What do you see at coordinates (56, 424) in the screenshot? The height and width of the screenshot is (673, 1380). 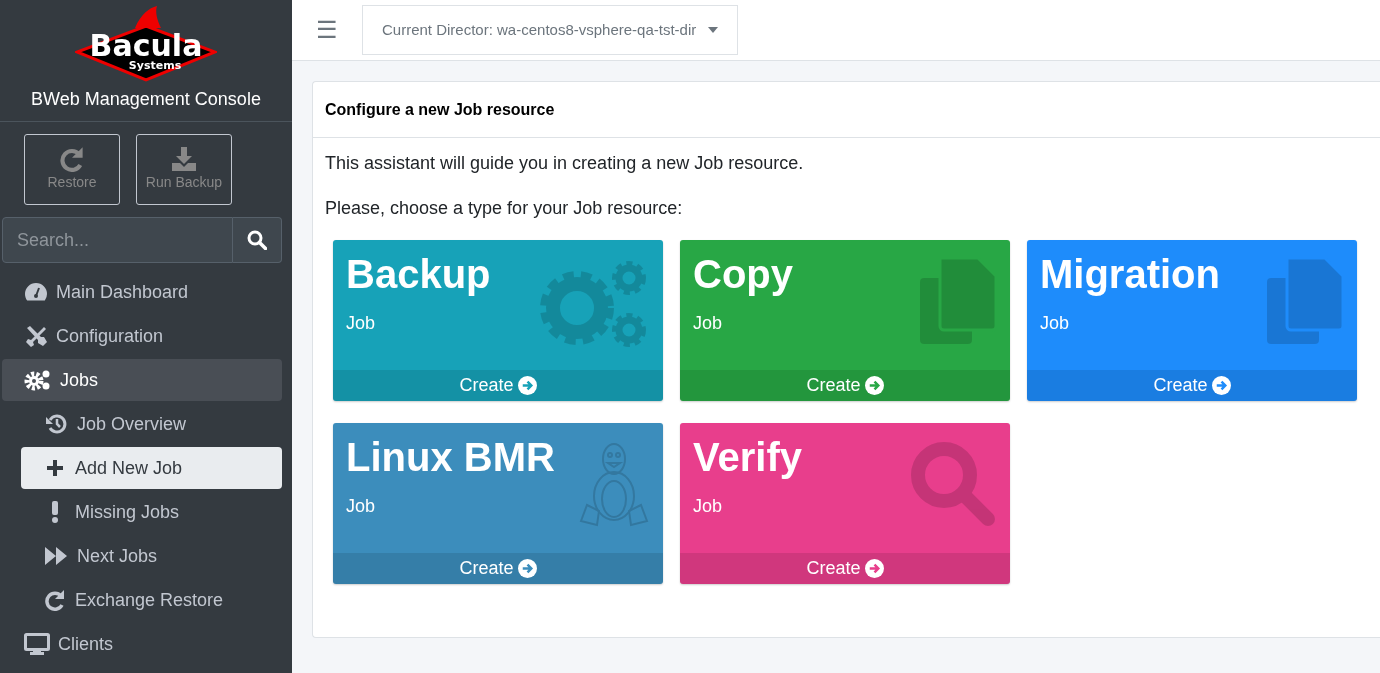 I see `history-icon` at bounding box center [56, 424].